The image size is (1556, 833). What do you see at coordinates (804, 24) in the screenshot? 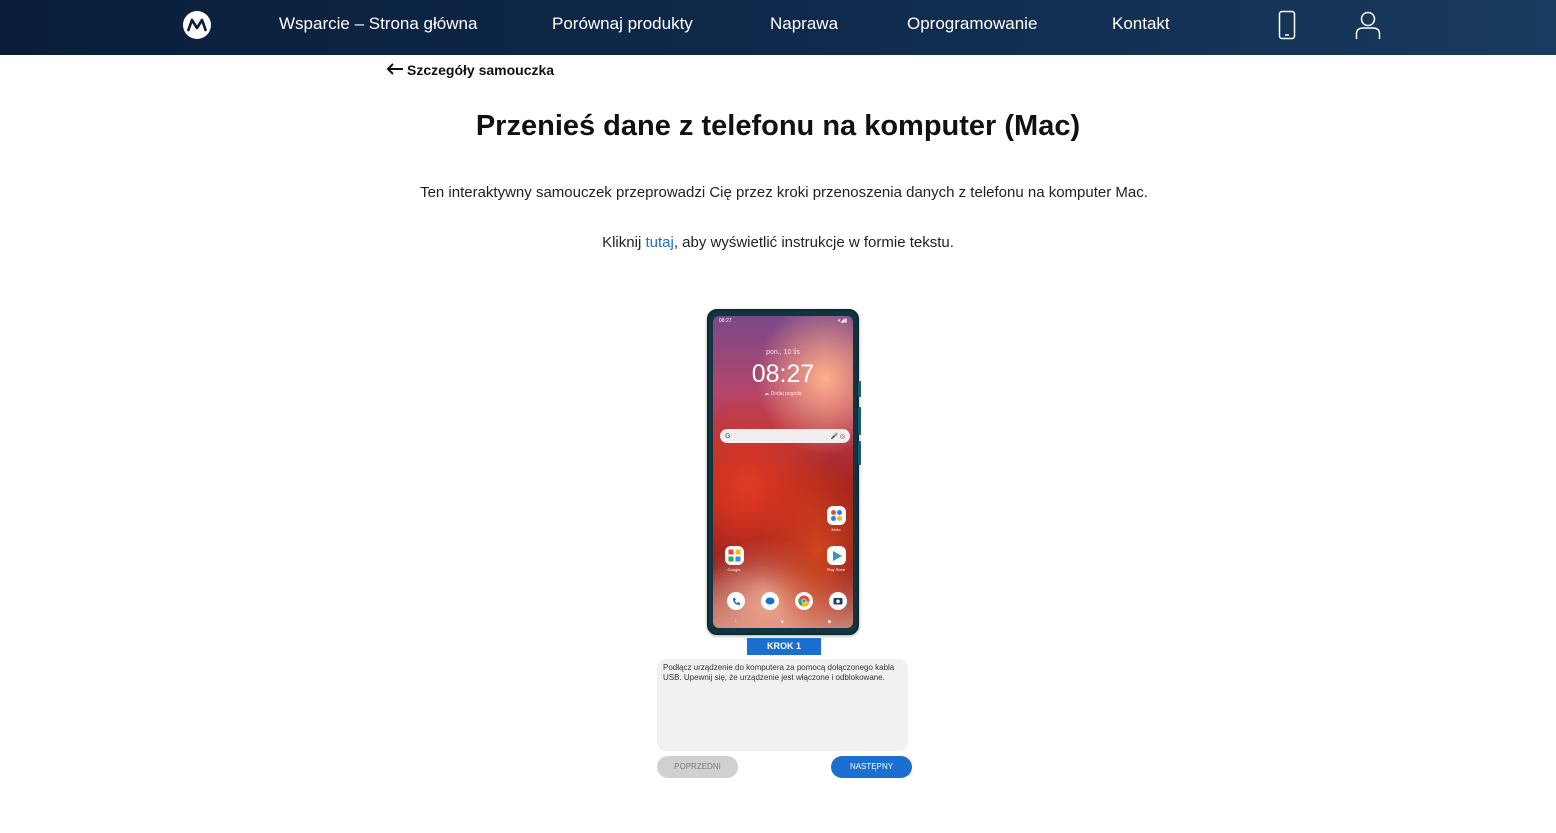
I see `nav-repair: Naprawa` at bounding box center [804, 24].